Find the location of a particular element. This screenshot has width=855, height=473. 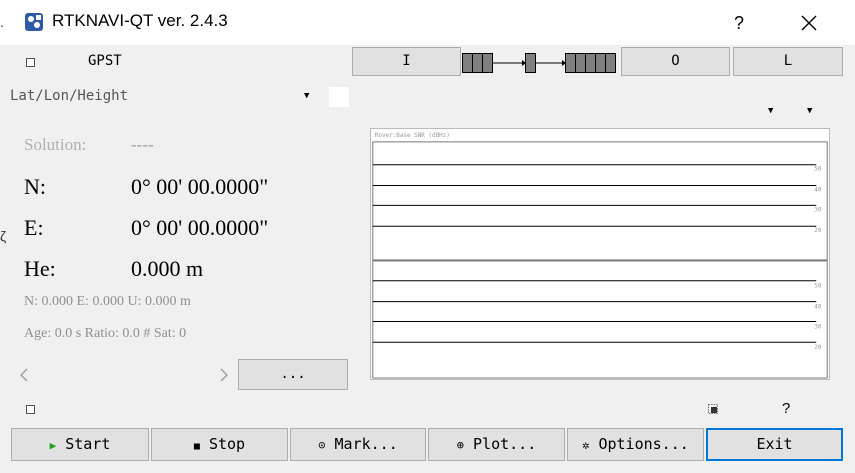

height-label: He: is located at coordinates (40, 268).